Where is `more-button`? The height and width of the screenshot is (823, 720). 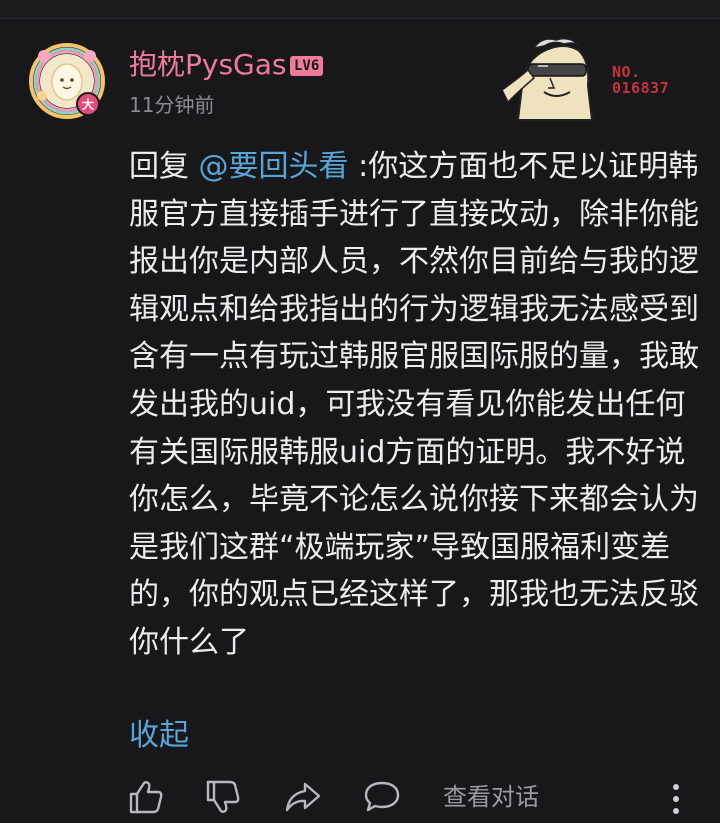 more-button is located at coordinates (676, 799).